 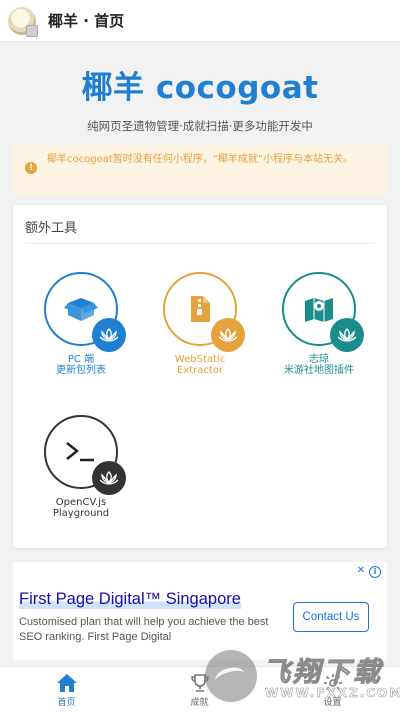 I want to click on page-title: 椰羊 · 首页, so click(x=86, y=21).